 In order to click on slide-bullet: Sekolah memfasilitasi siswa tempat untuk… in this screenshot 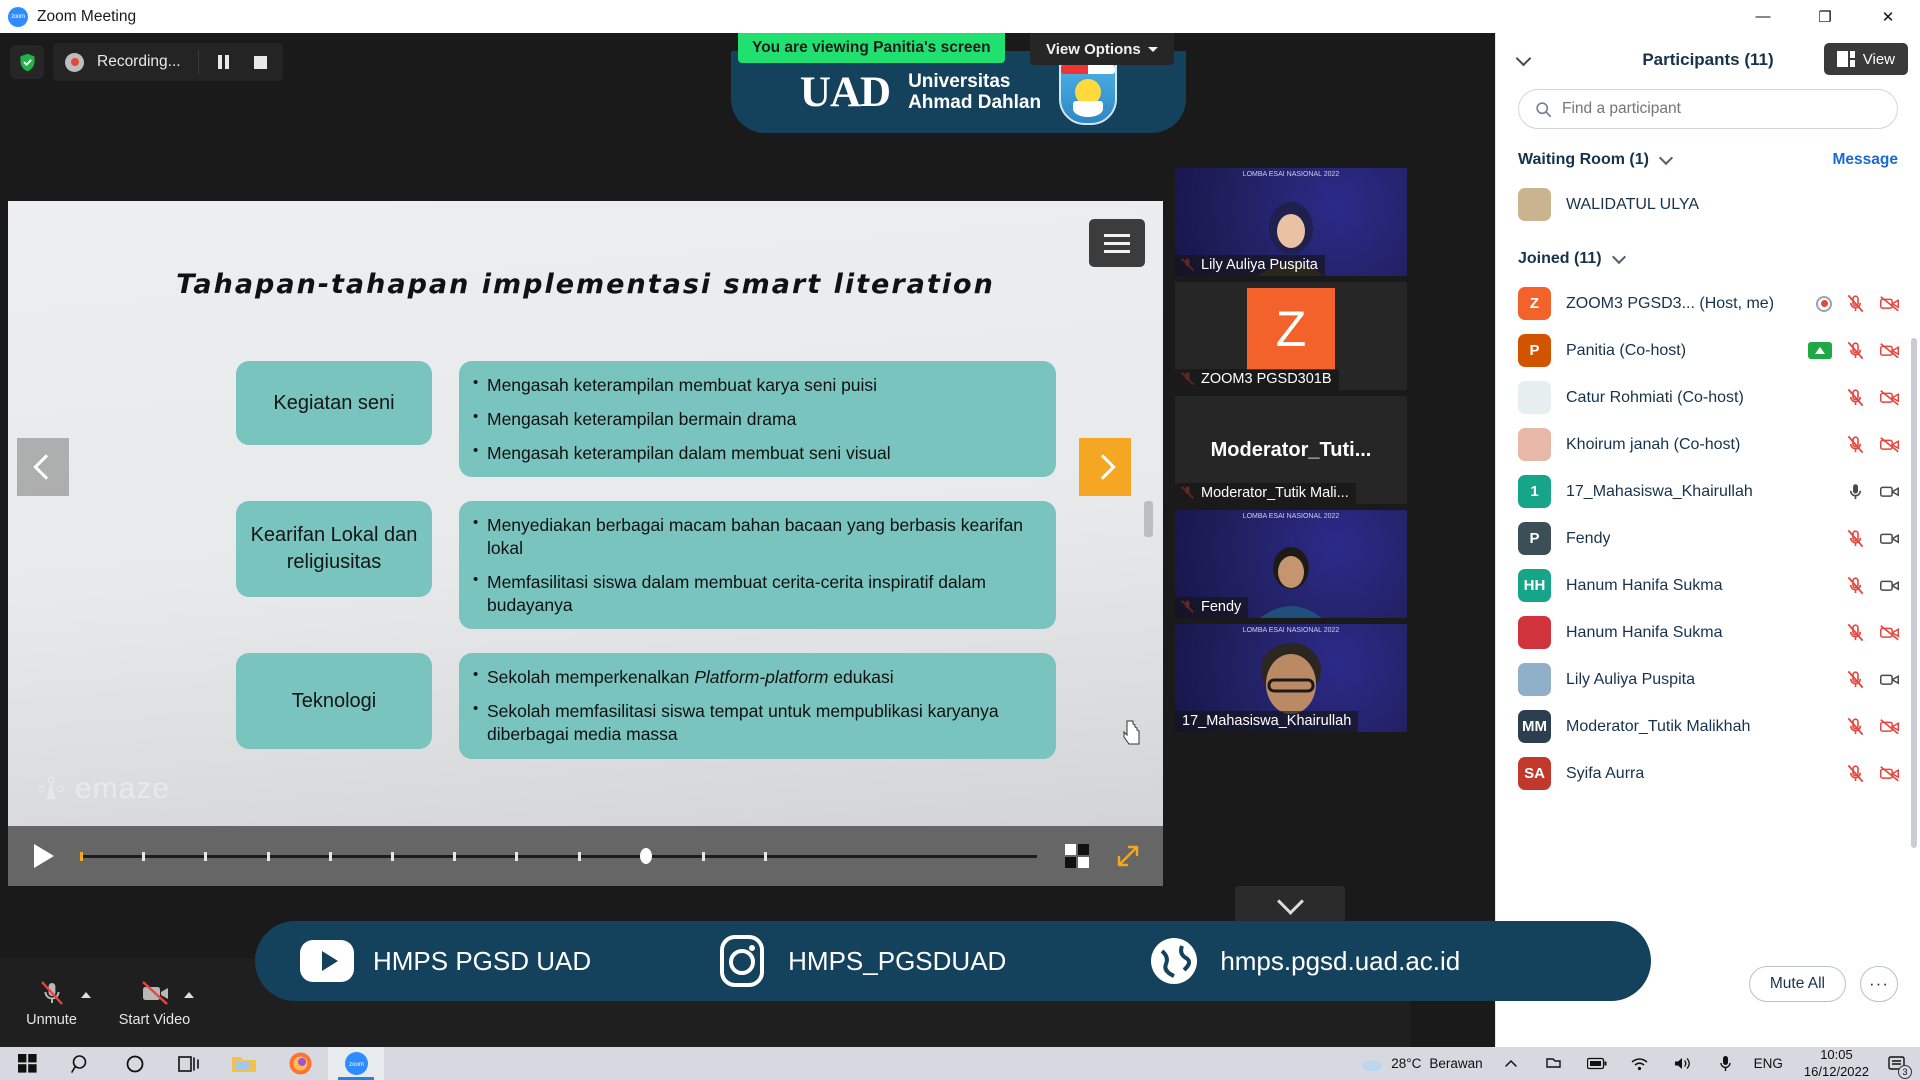, I will do `click(755, 722)`.